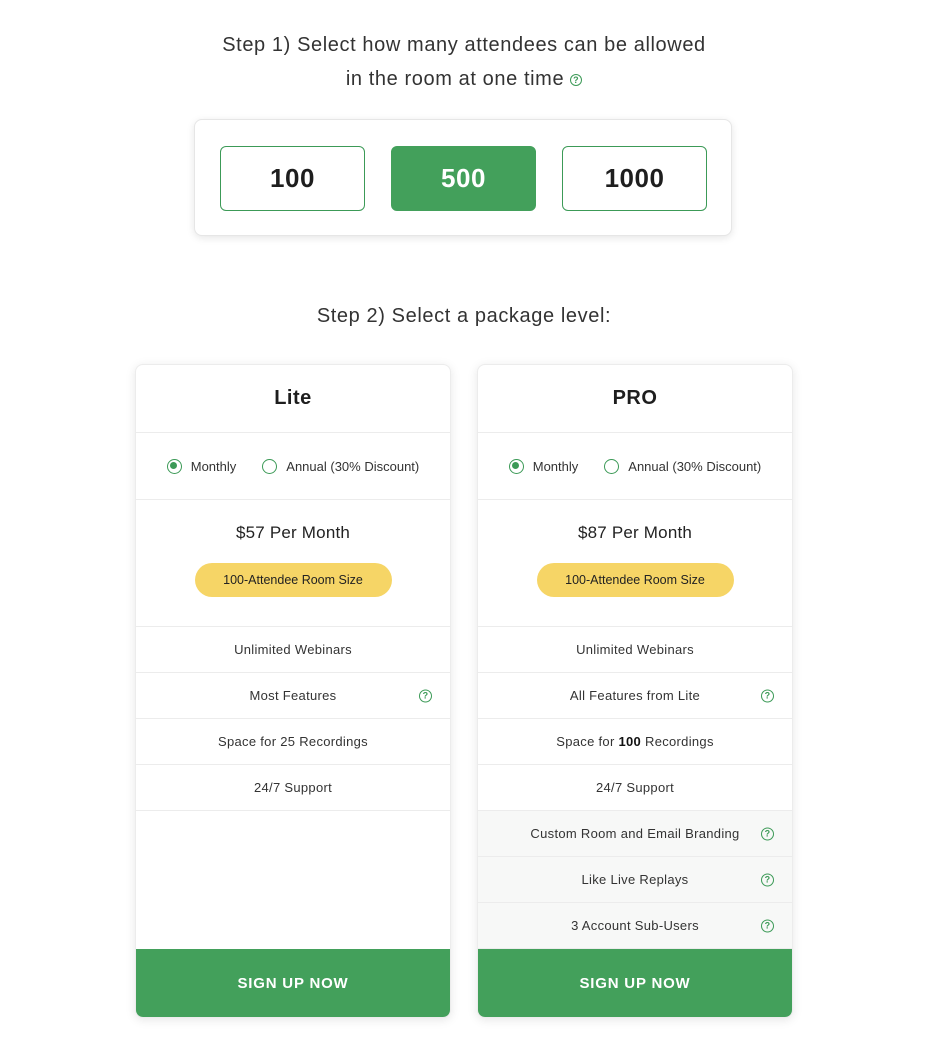 Image resolution: width=928 pixels, height=1048 pixels. I want to click on feature-text: All Features from Lite, so click(635, 695).